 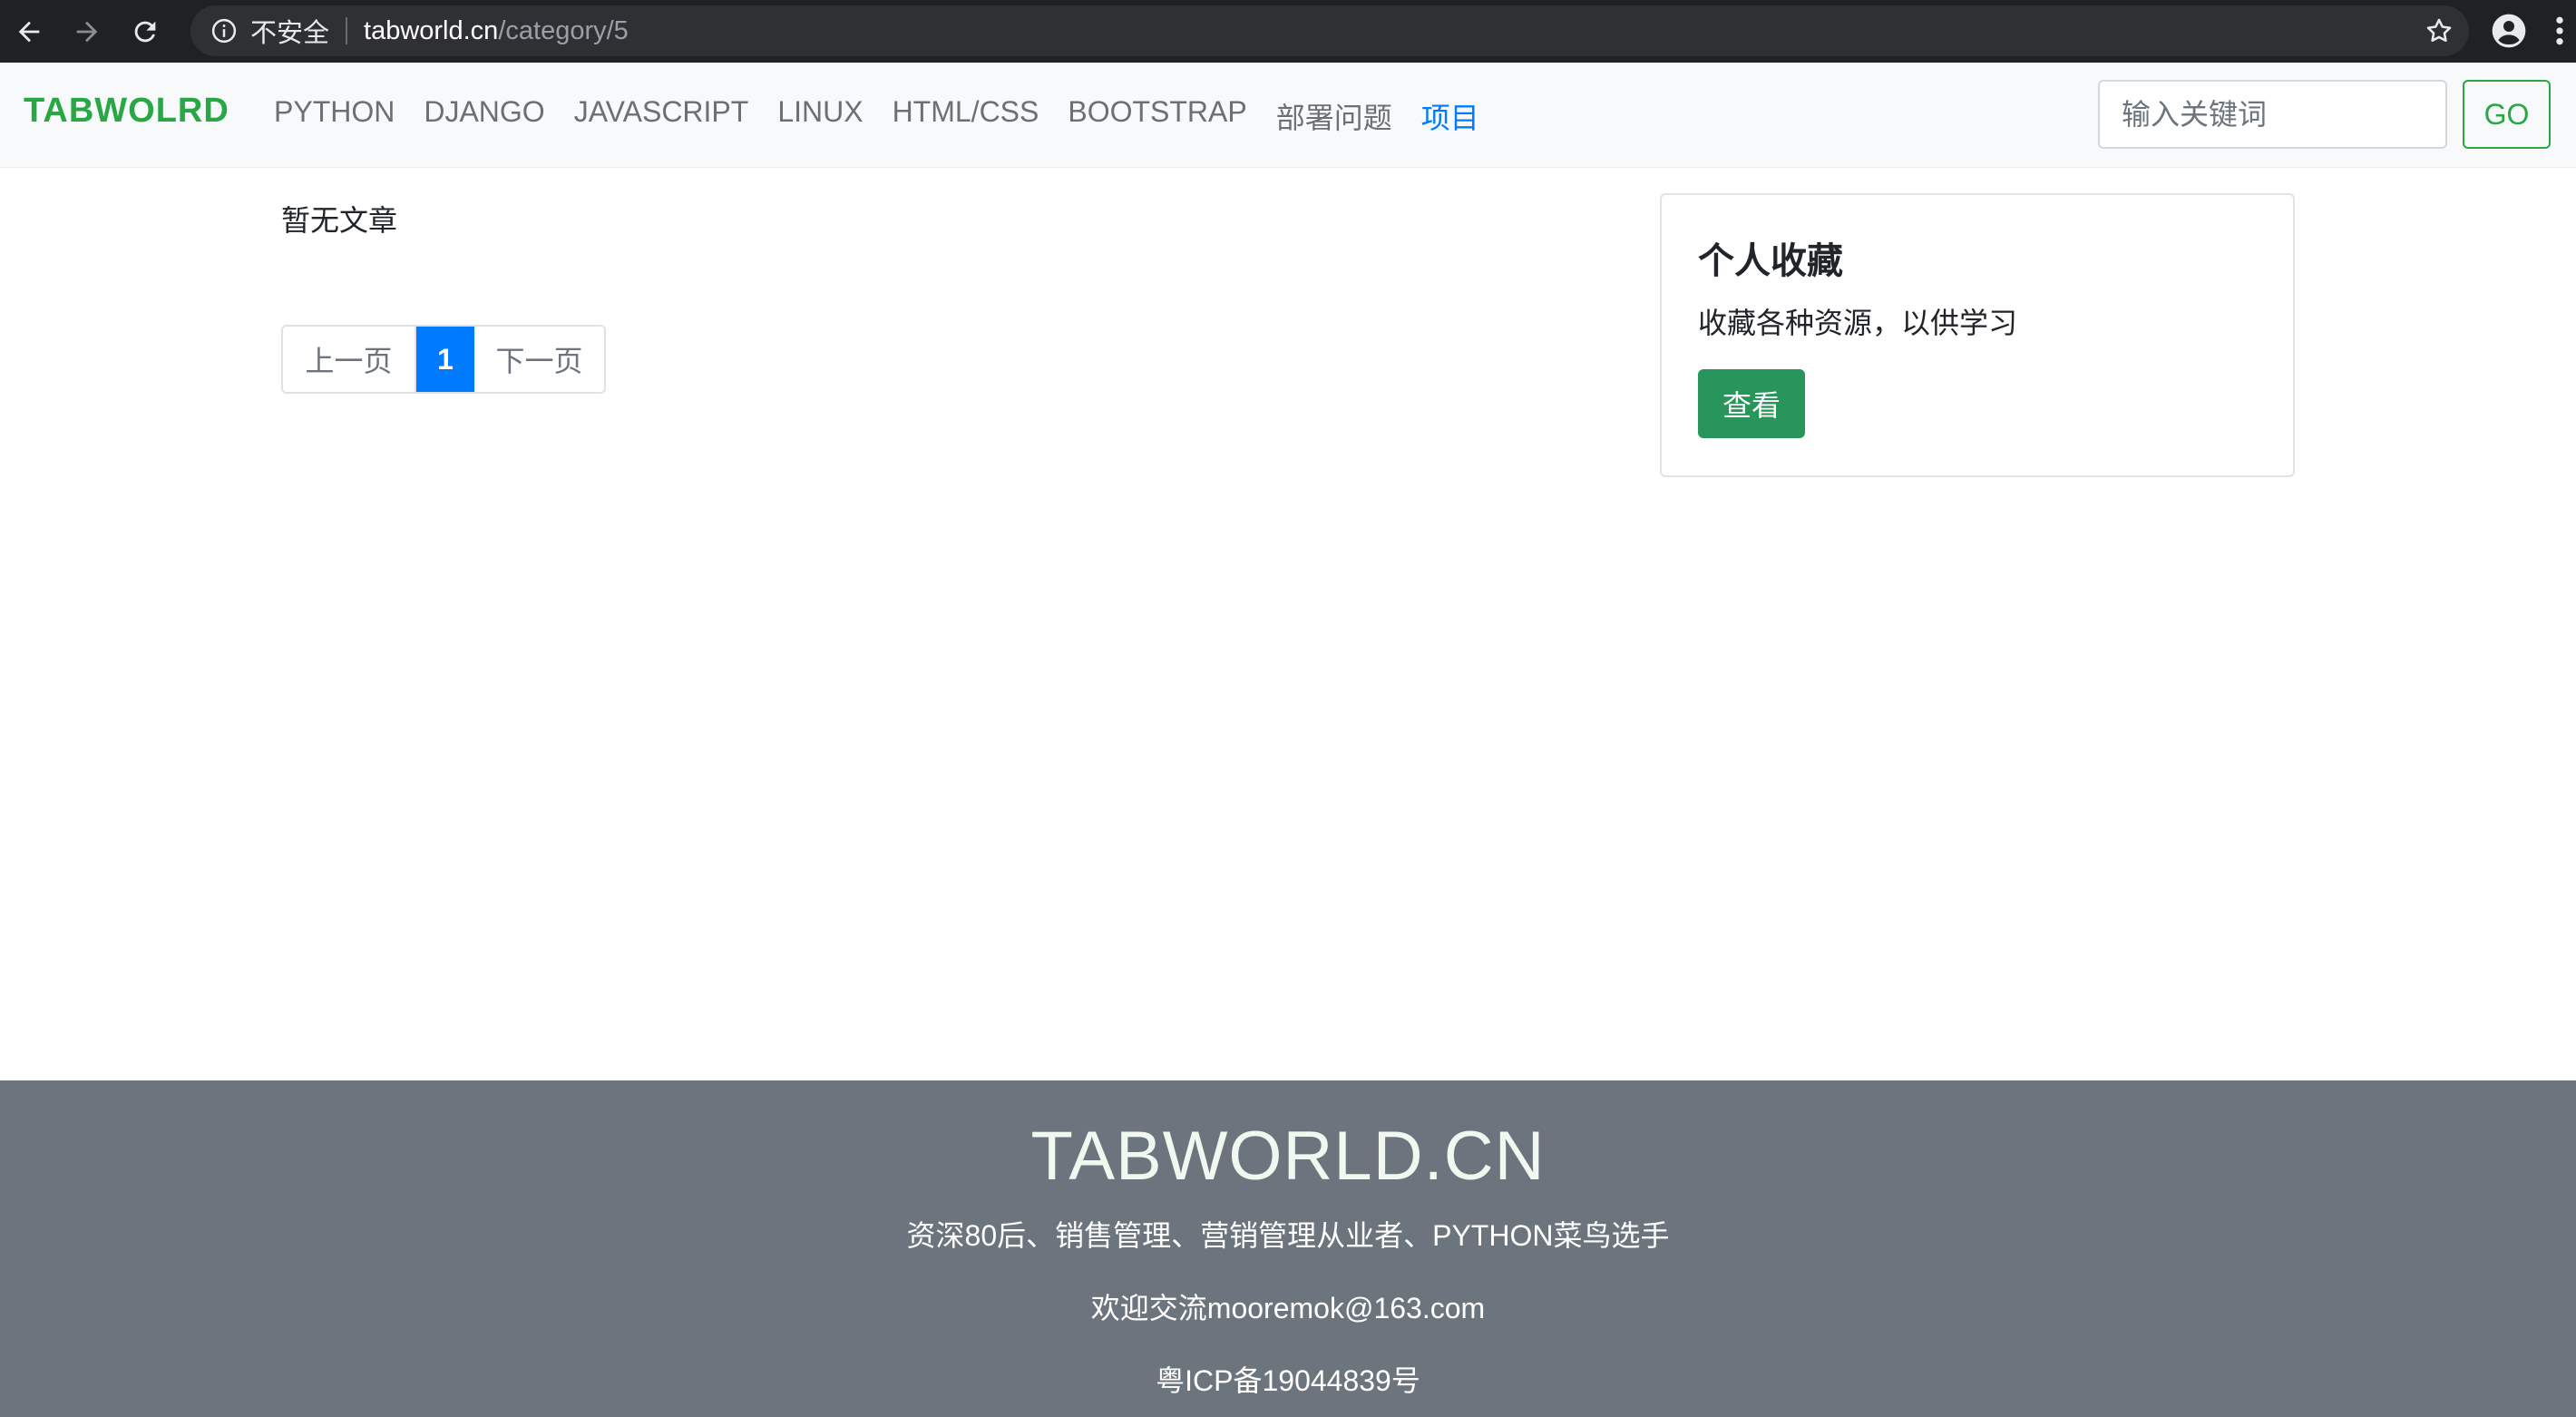 What do you see at coordinates (224, 30) in the screenshot?
I see `info-icon` at bounding box center [224, 30].